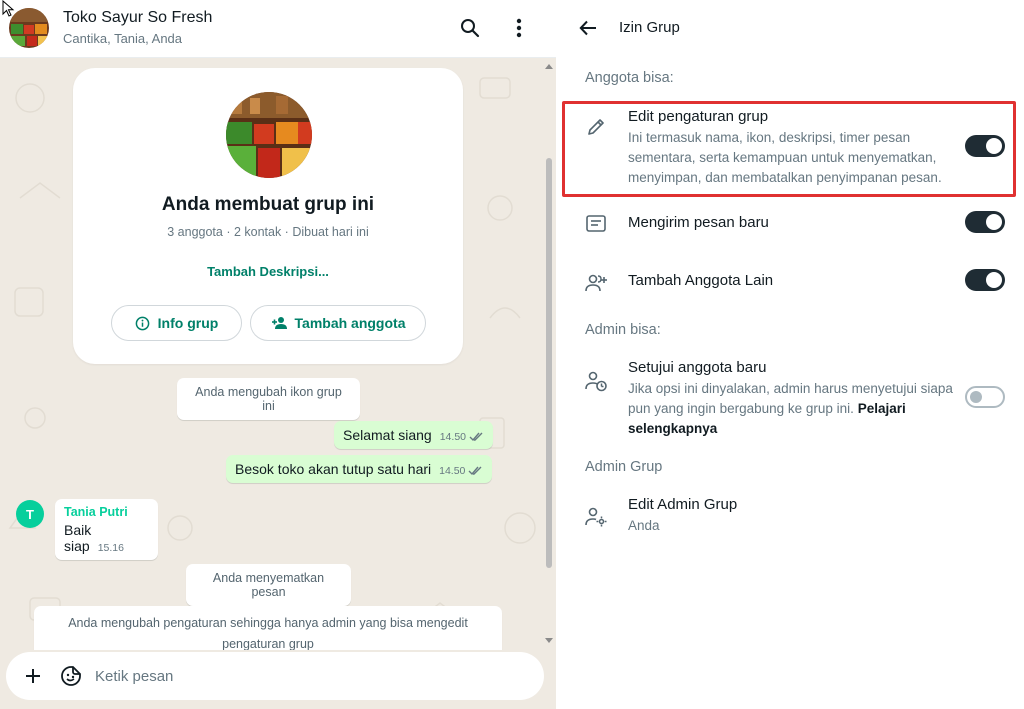 Image resolution: width=1024 pixels, height=709 pixels. I want to click on intro-title: Anda membuat grup ini, so click(268, 204).